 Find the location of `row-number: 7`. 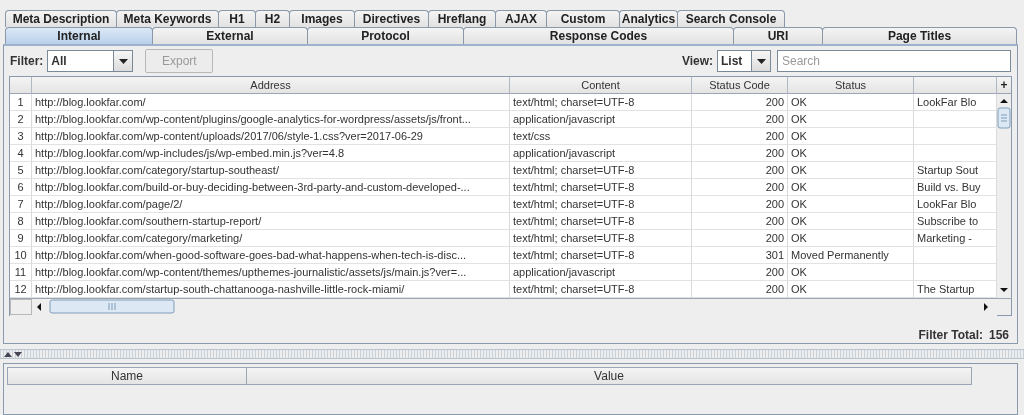

row-number: 7 is located at coordinates (21, 204).